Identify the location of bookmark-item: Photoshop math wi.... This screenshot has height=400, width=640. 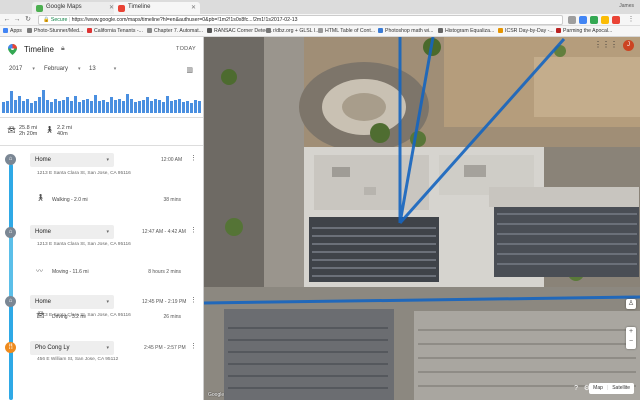
(405, 31).